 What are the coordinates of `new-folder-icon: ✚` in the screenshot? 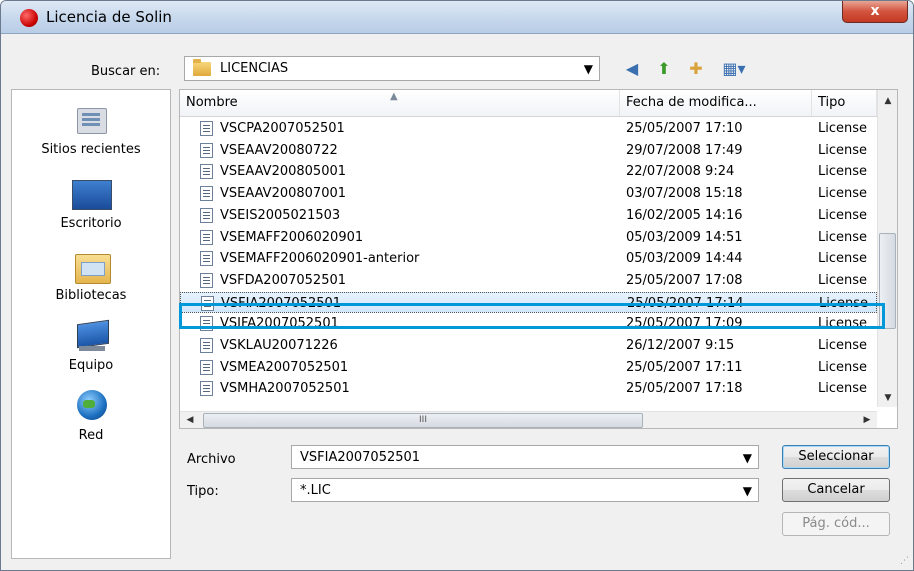 It's located at (696, 69).